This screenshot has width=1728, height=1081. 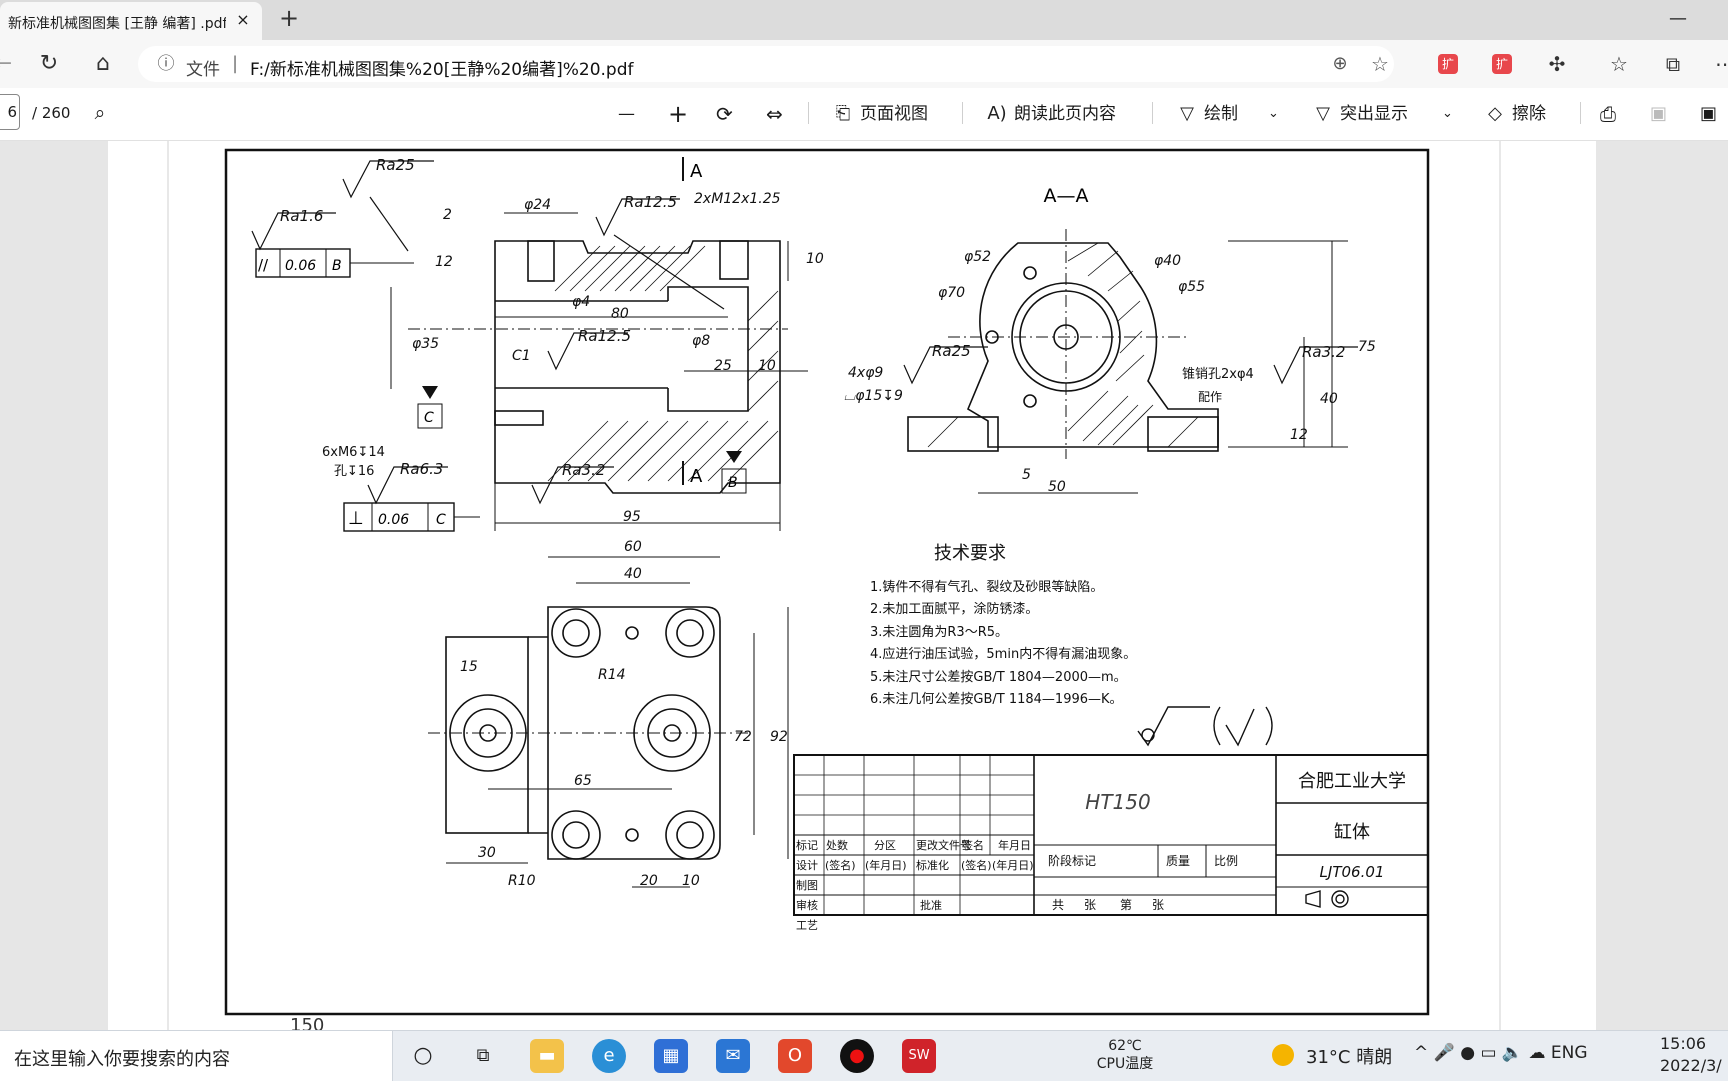 I want to click on dim-label: 30, so click(x=487, y=853).